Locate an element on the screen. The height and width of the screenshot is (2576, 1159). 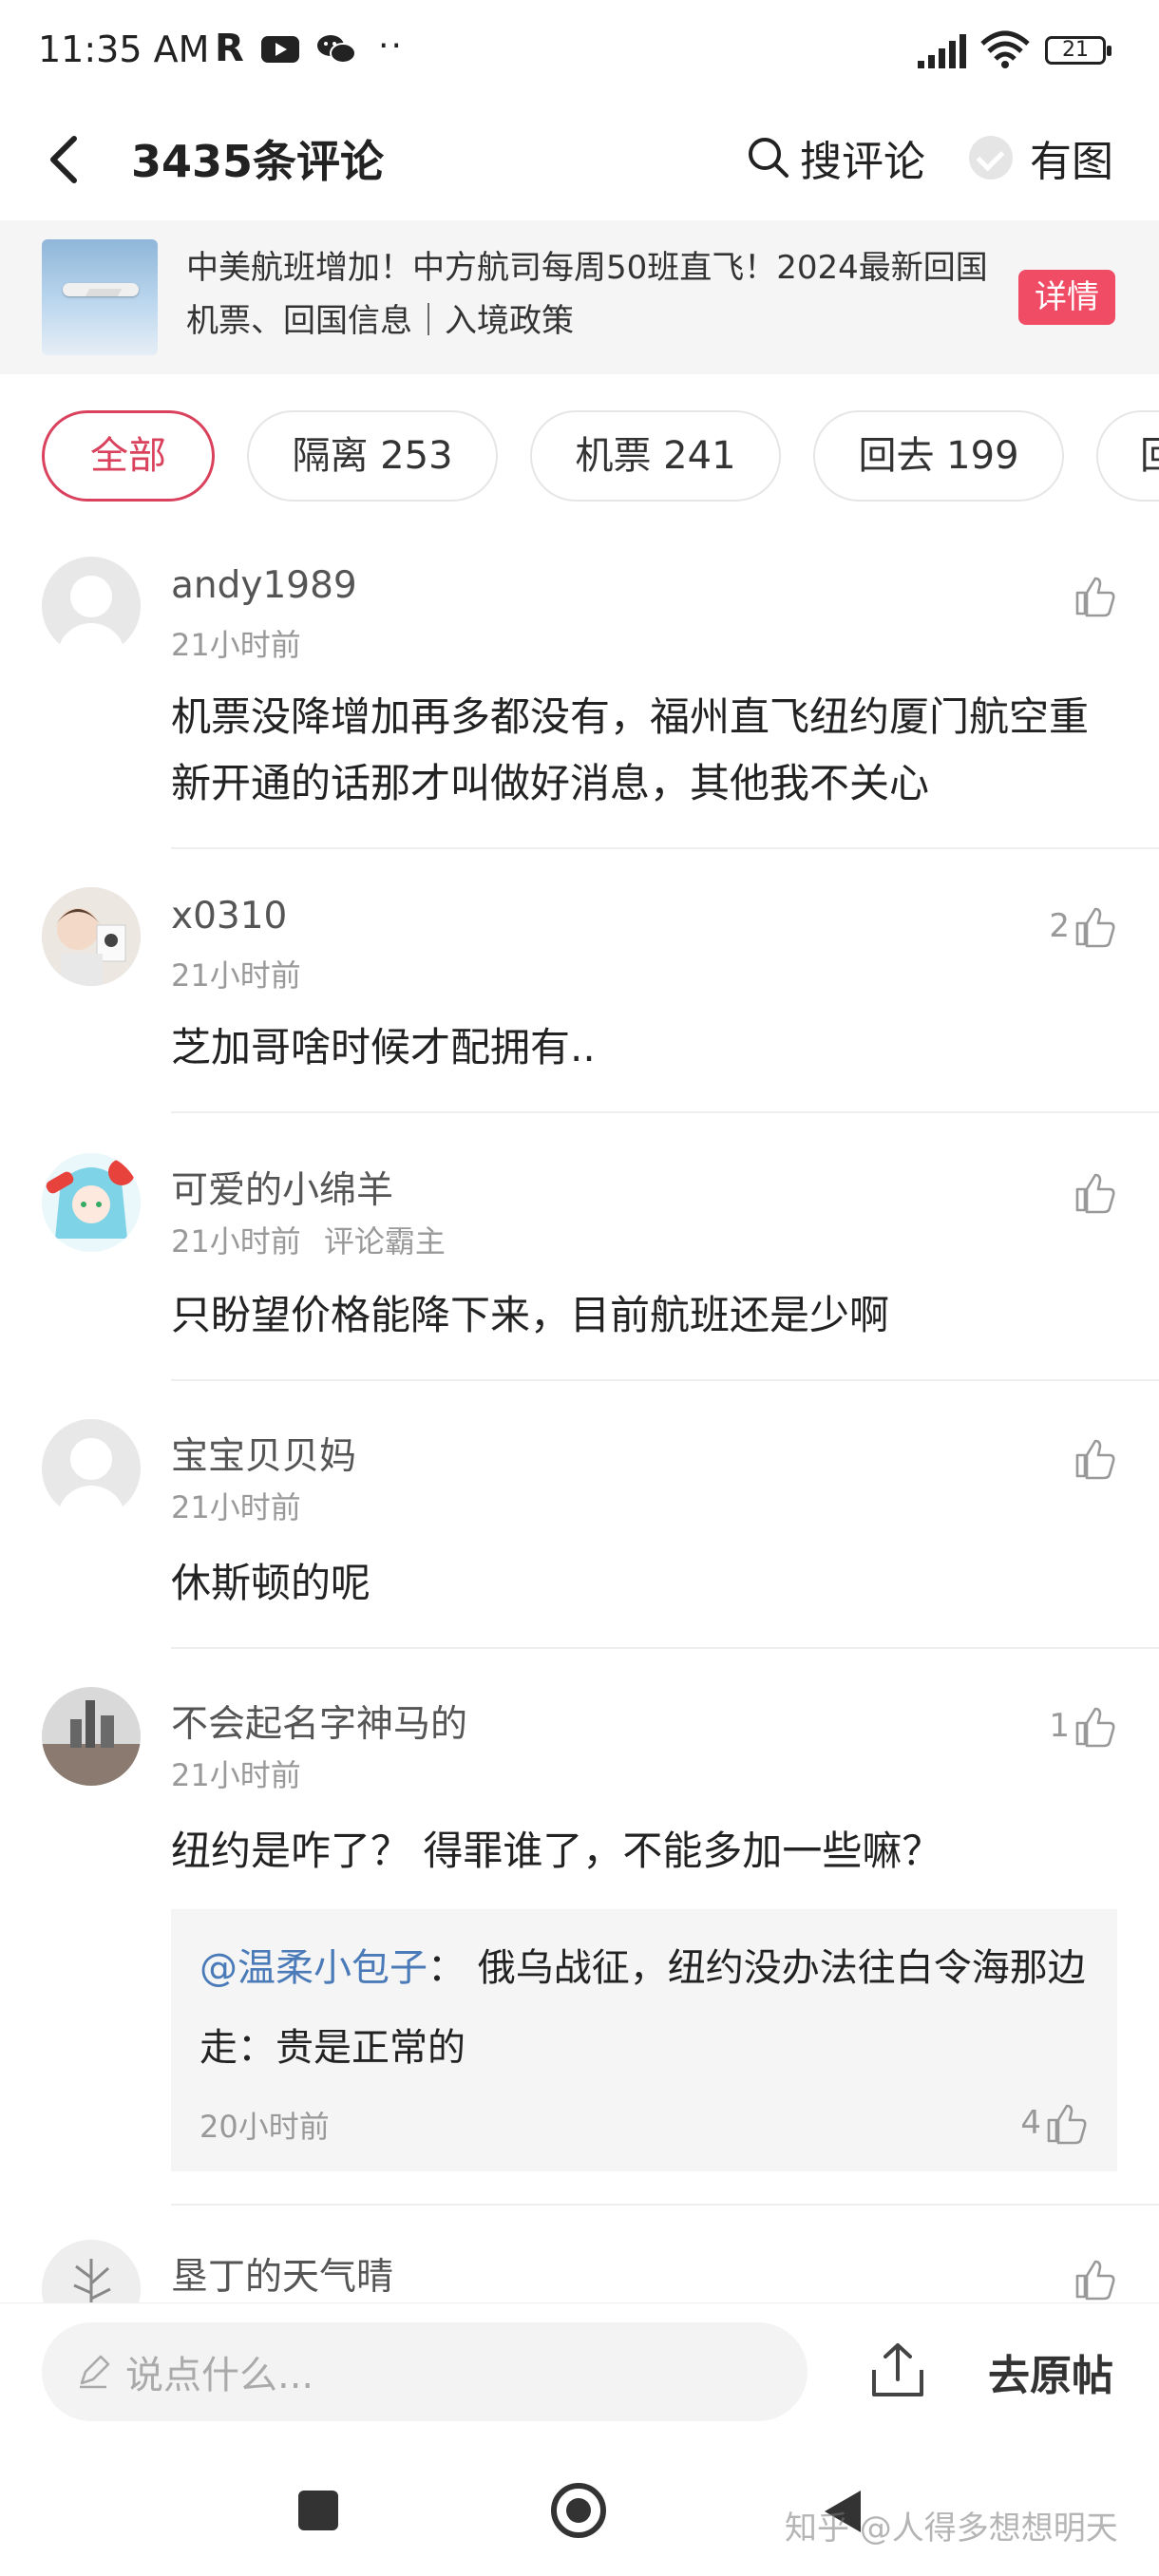
like-button: 2 is located at coordinates (1083, 926).